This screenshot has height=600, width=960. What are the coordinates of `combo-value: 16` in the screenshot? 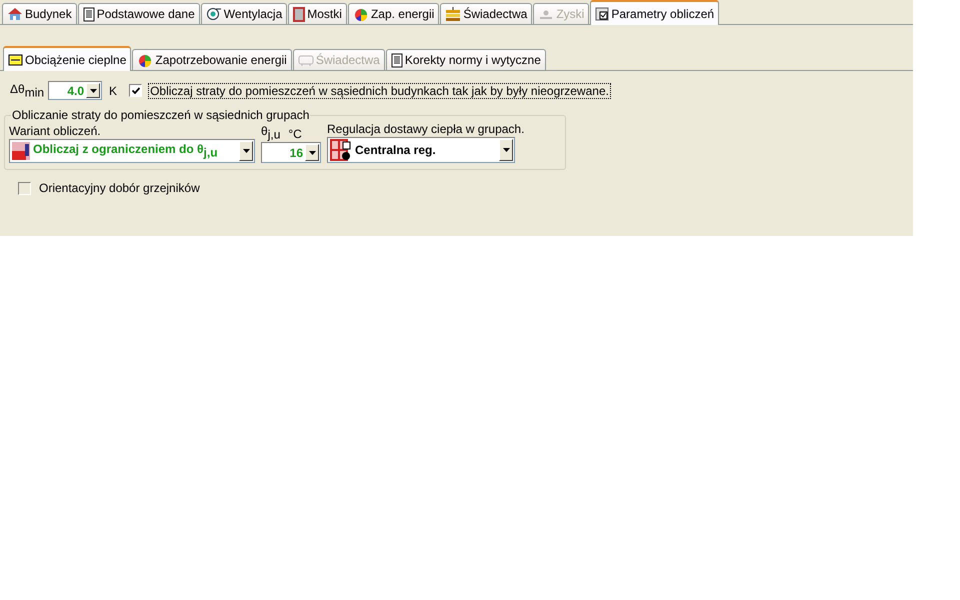 It's located at (296, 153).